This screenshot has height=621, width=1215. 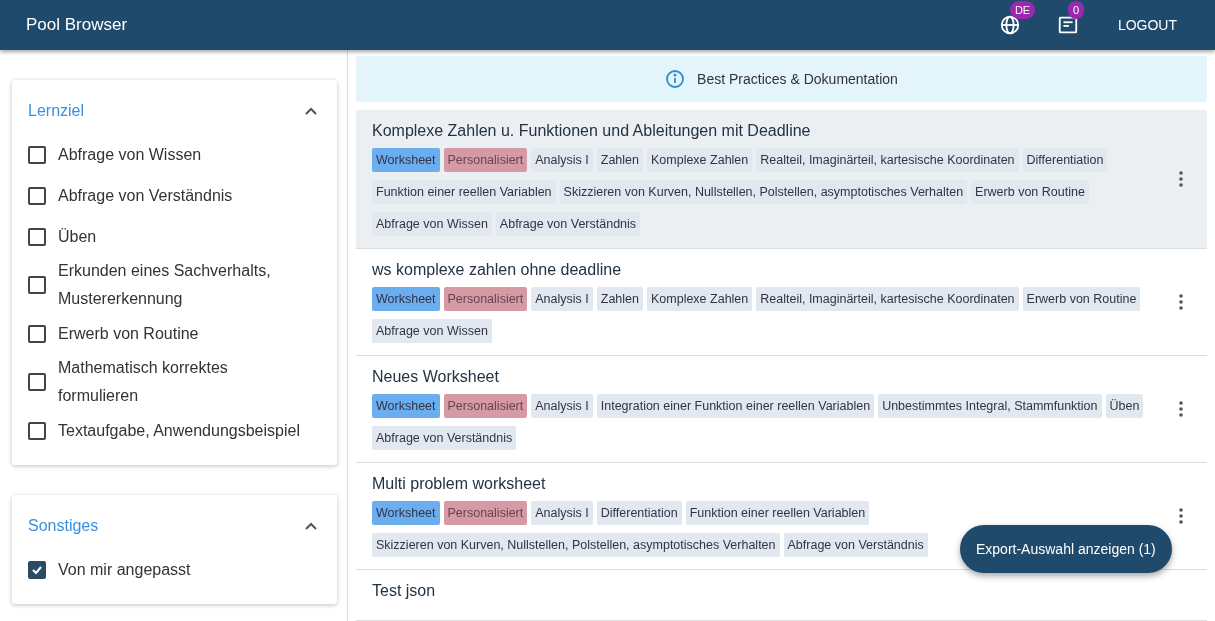 What do you see at coordinates (735, 406) in the screenshot?
I see `tag: Integration einer Funktion einer reellen Variablen` at bounding box center [735, 406].